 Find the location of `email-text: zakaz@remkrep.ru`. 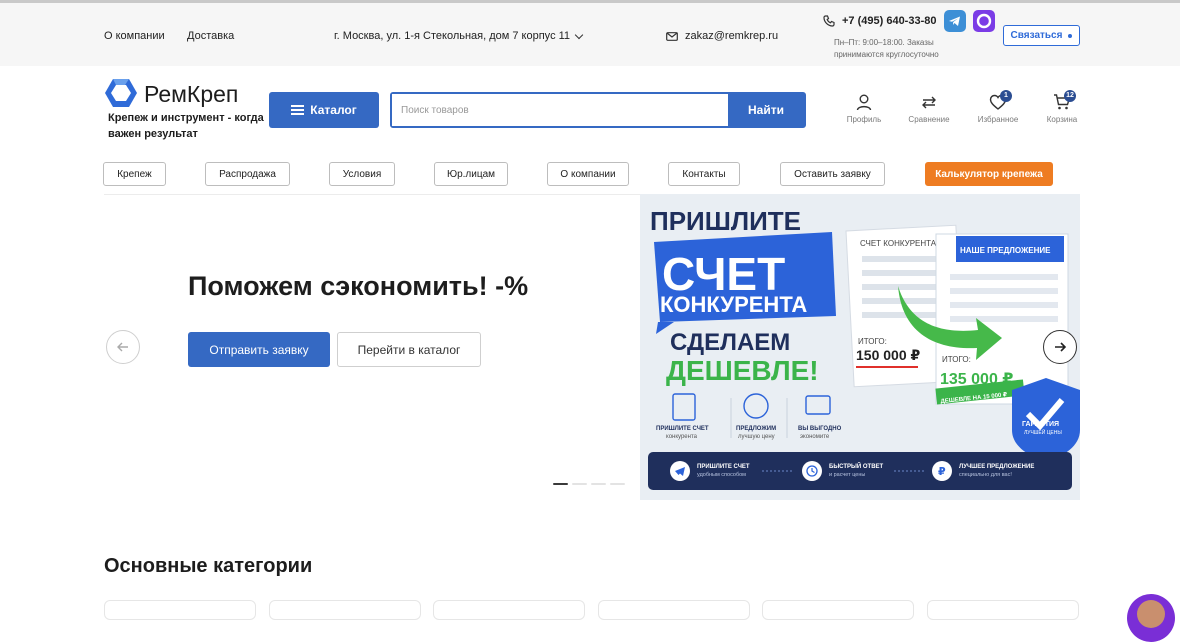

email-text: zakaz@remkrep.ru is located at coordinates (732, 36).